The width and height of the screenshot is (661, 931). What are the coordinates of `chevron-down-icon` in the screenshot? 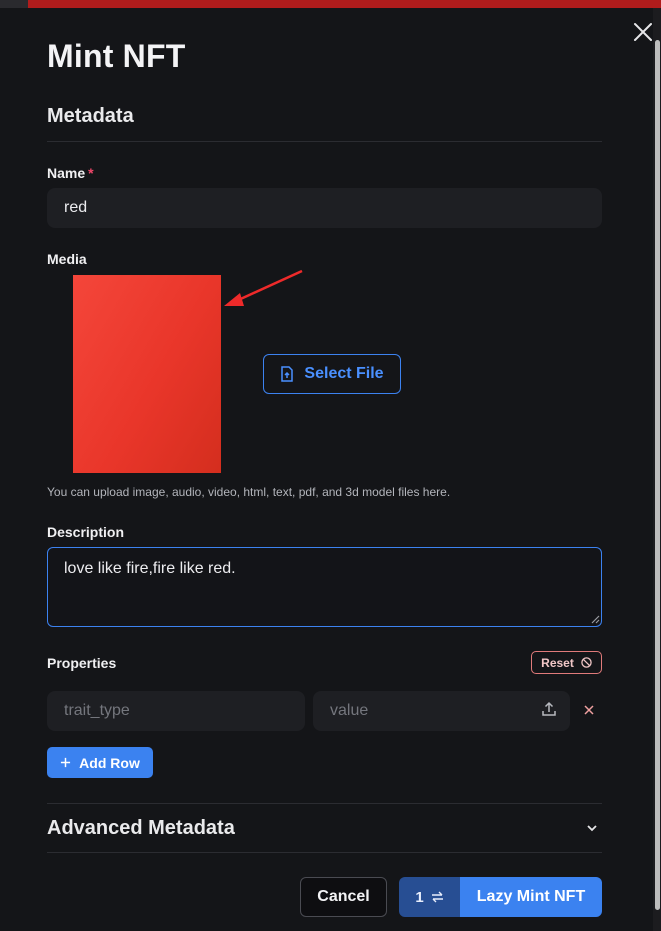 It's located at (592, 828).